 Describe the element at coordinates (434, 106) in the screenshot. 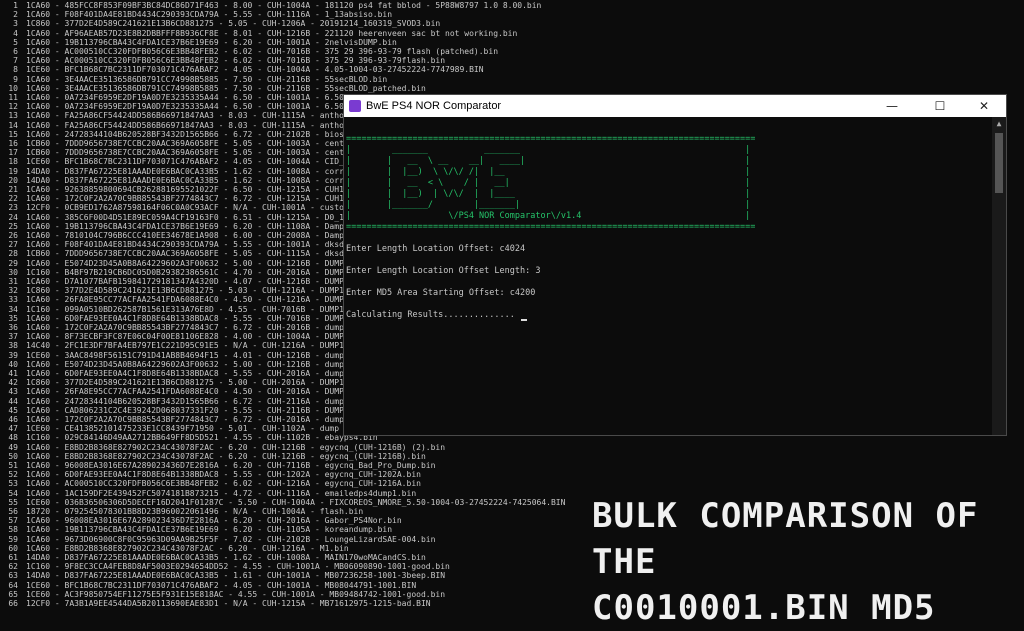

I see `window-title: BwE PS4 NOR Comparator` at that location.